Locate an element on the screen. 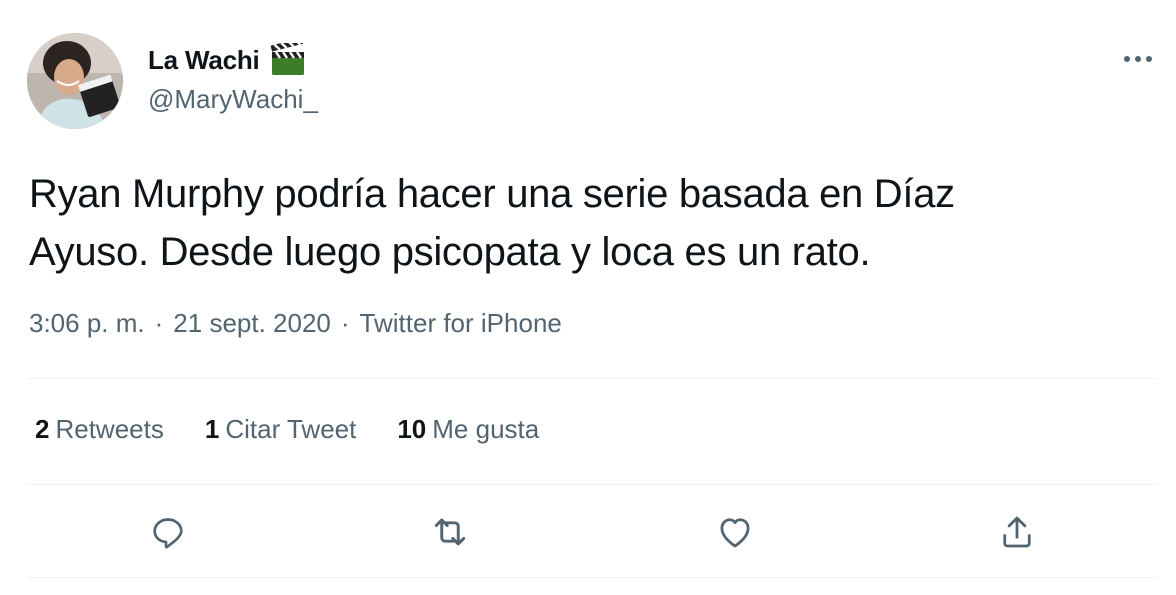 This screenshot has width=1176, height=595. share-button is located at coordinates (1017, 532).